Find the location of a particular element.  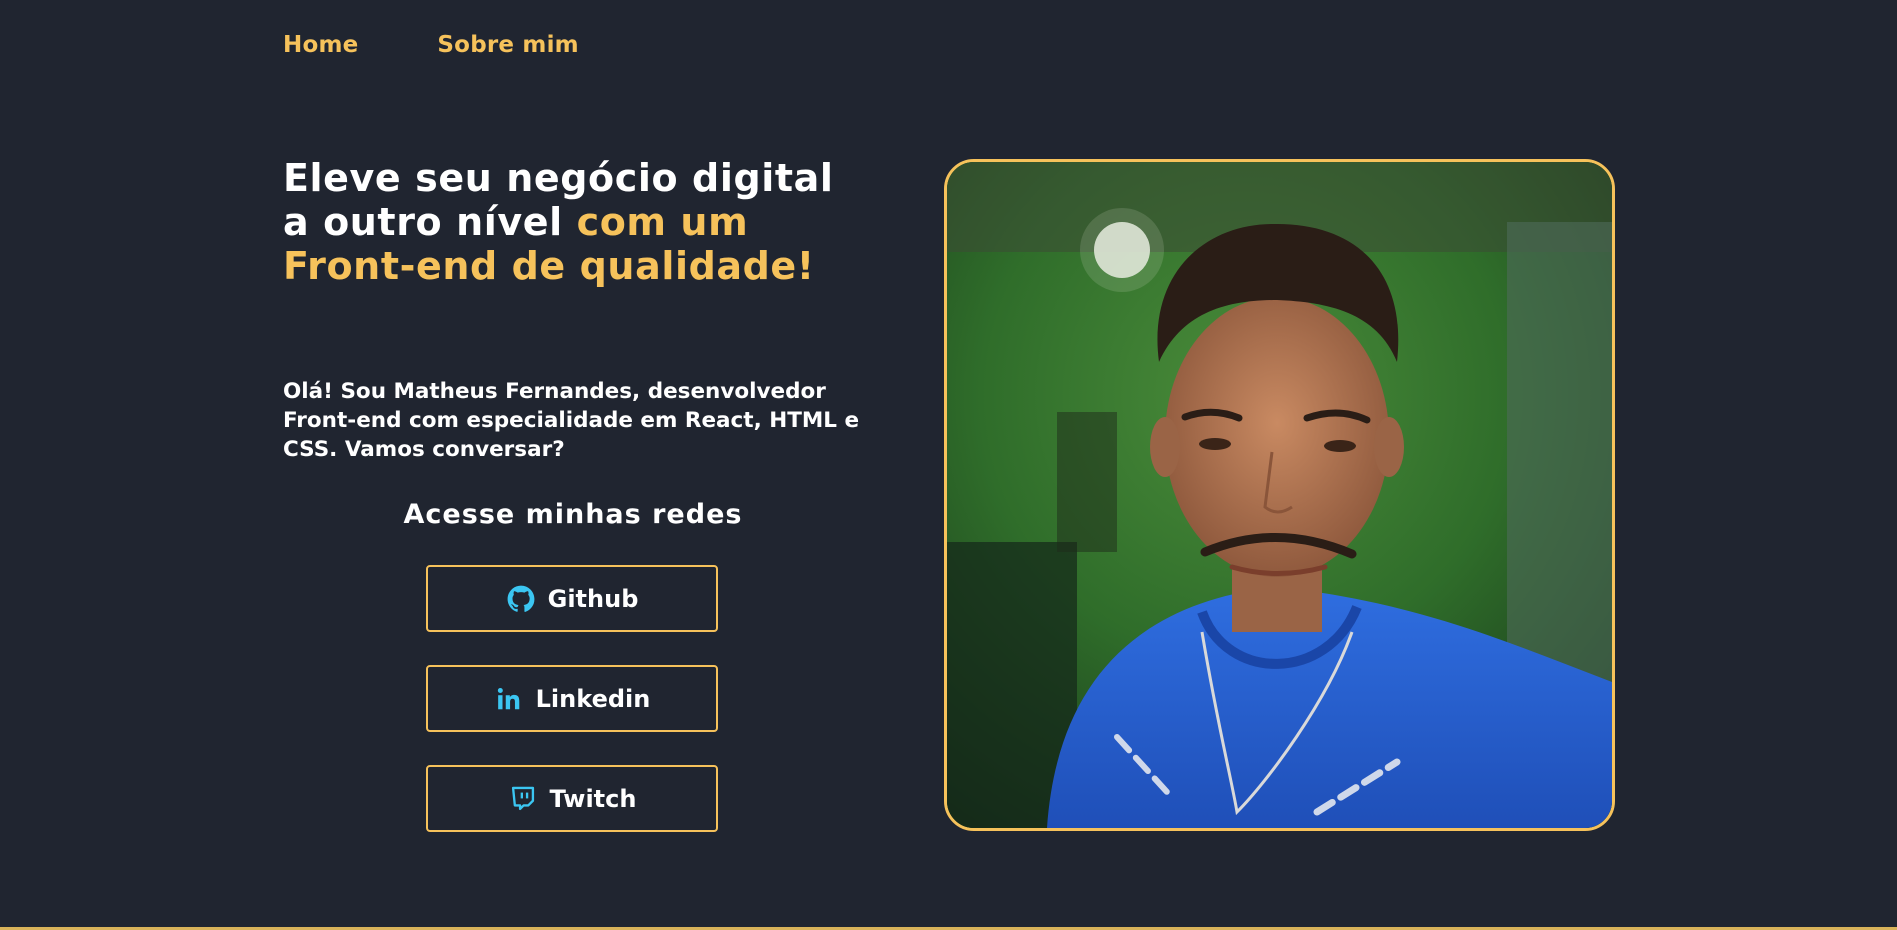

github-button: Github is located at coordinates (572, 598).